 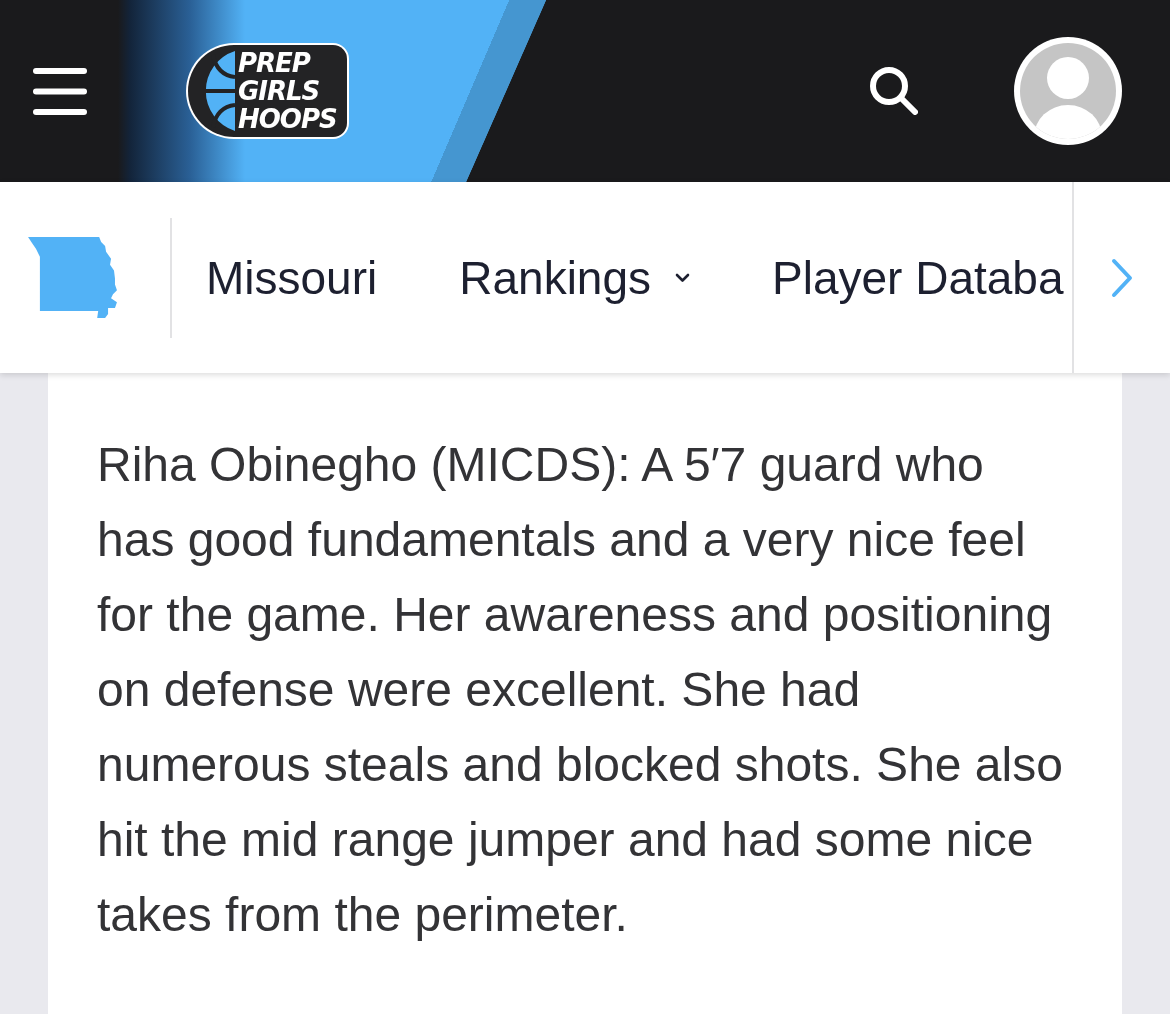 What do you see at coordinates (575, 277) in the screenshot?
I see `nav-link: Rankings` at bounding box center [575, 277].